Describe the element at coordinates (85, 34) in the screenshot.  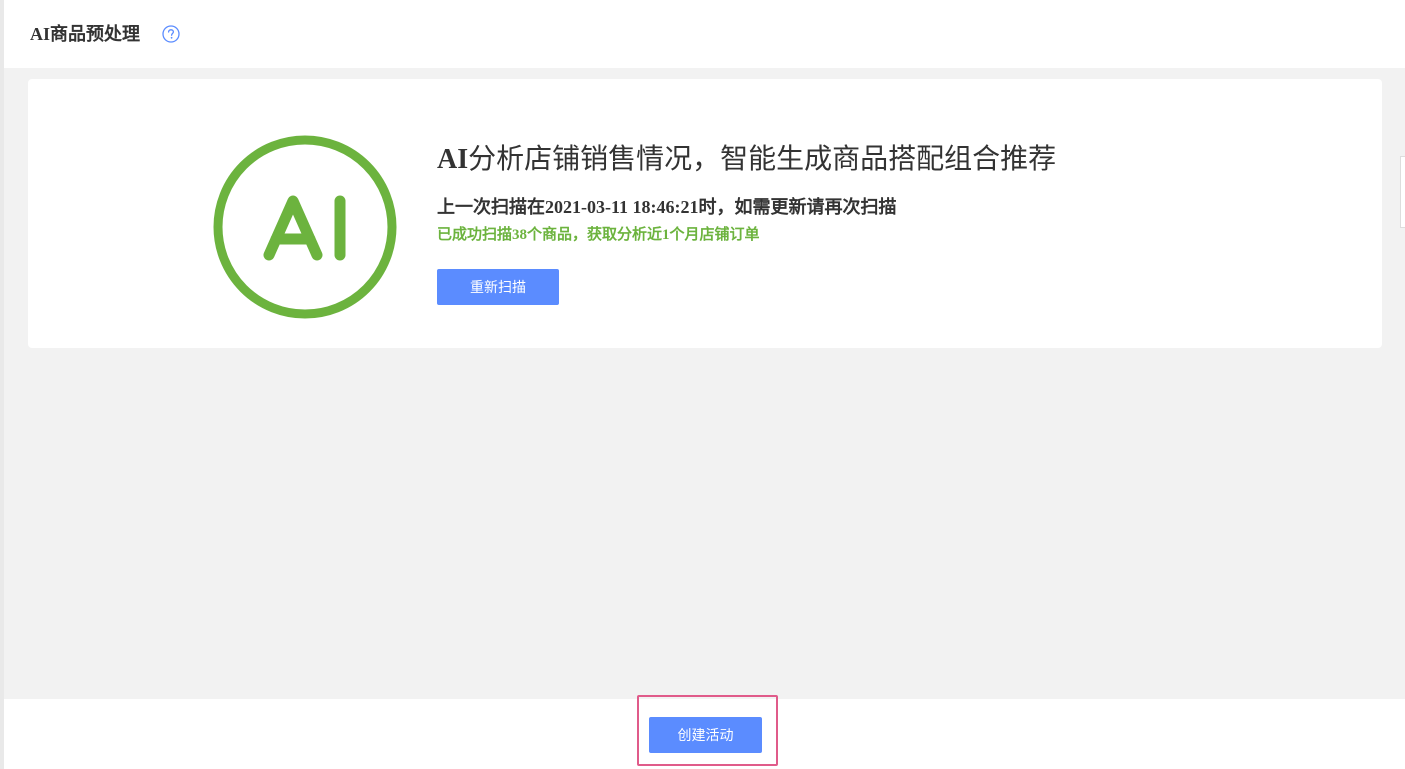
I see `page-title: AI商品预处理` at that location.